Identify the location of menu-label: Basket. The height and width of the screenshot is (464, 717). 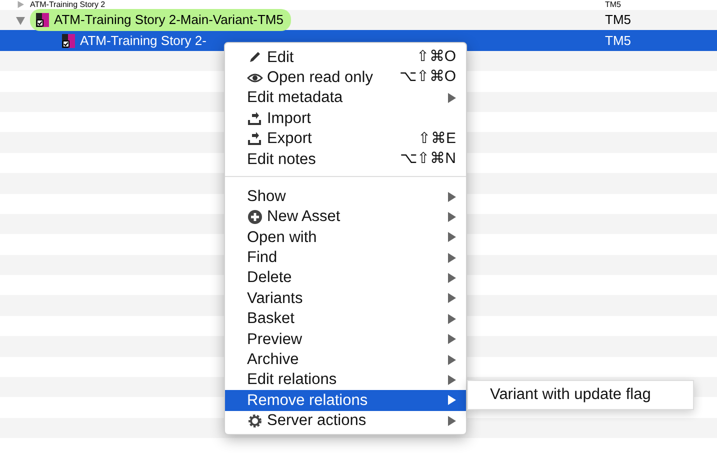
(270, 319).